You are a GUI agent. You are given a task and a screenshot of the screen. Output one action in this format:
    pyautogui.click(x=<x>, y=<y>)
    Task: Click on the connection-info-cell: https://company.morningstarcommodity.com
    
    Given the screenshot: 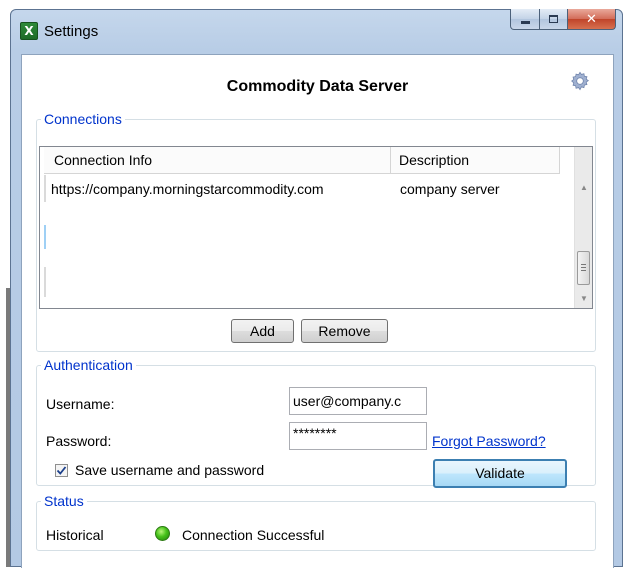 What is the action you would take?
    pyautogui.click(x=187, y=189)
    